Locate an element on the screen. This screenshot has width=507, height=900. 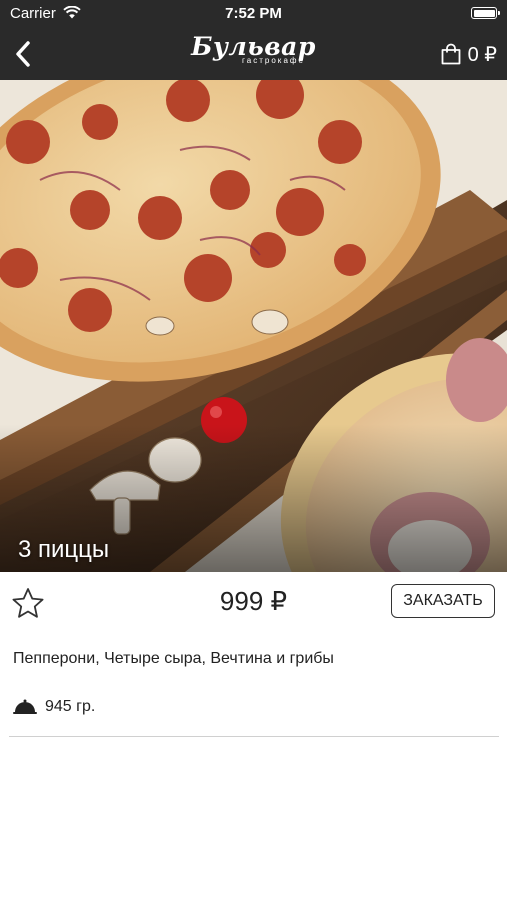
top-bar: Carrier 7:52 PM Бульвар гастрокафе 0 ₽ is located at coordinates (253, 40).